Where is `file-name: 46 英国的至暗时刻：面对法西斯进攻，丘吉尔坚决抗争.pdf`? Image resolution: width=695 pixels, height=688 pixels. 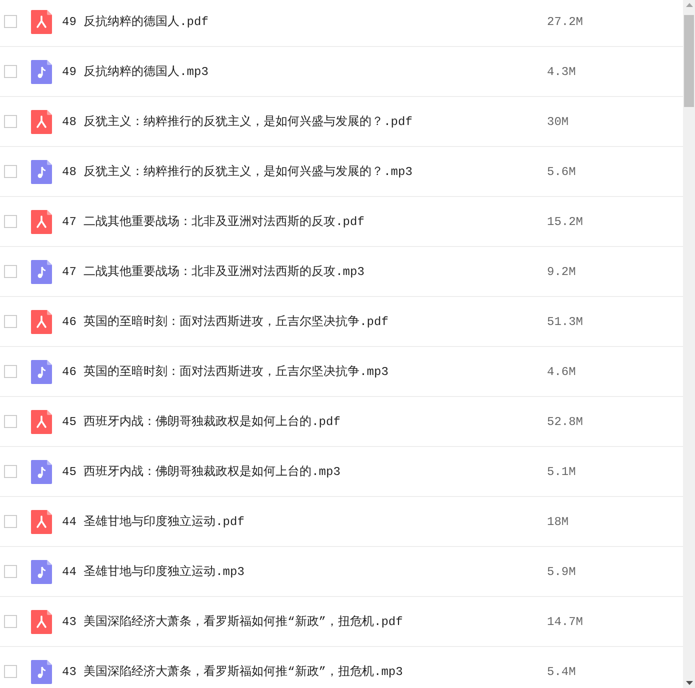
file-name: 46 英国的至暗时刻：面对法西斯进攻，丘吉尔坚决抗争.pdf is located at coordinates (304, 321).